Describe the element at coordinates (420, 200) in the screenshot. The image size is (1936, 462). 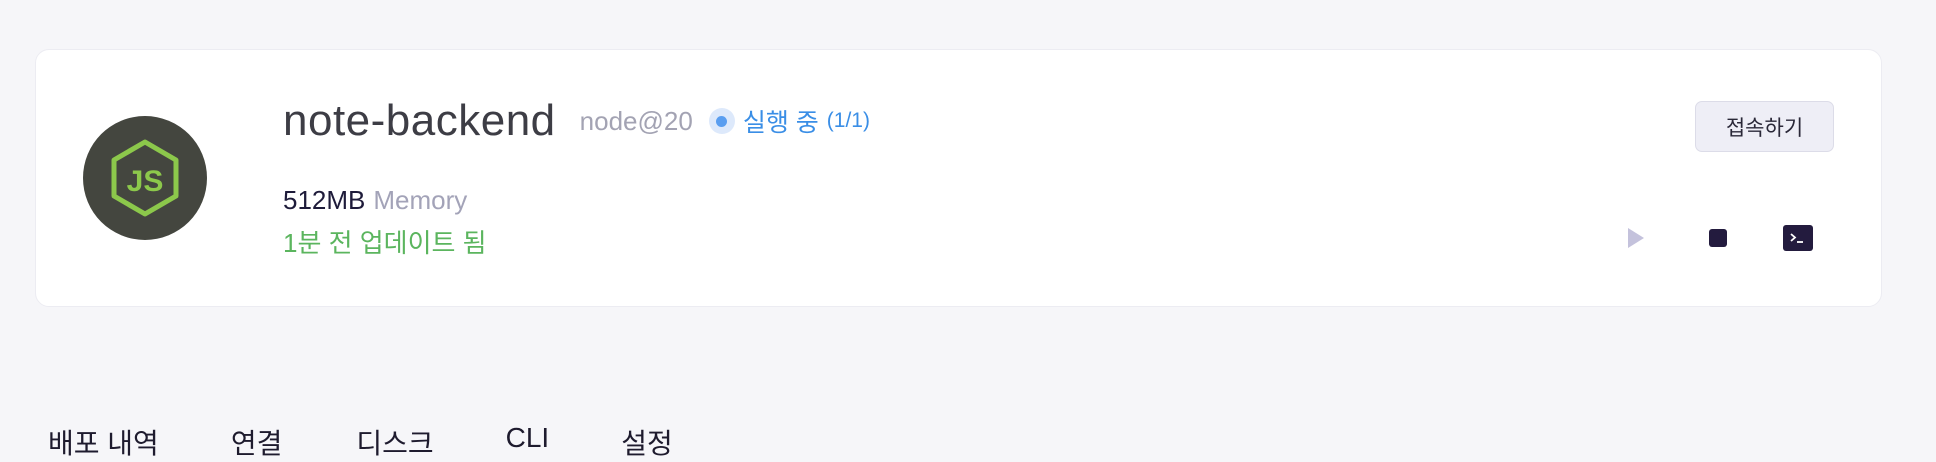
I see `memory-label: Memory` at that location.